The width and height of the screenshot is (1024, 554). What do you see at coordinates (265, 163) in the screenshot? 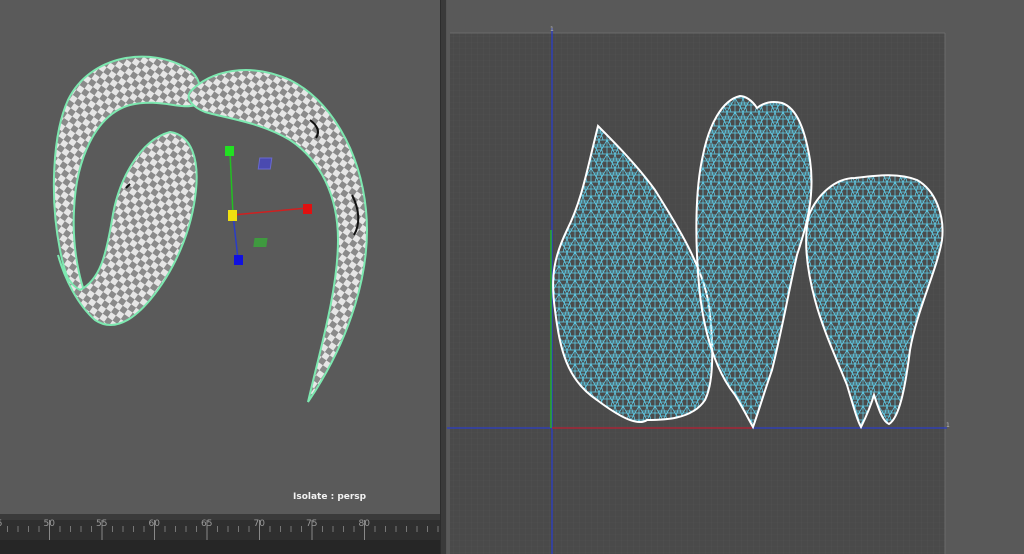
I see `gizmo-xz-plane-handle` at bounding box center [265, 163].